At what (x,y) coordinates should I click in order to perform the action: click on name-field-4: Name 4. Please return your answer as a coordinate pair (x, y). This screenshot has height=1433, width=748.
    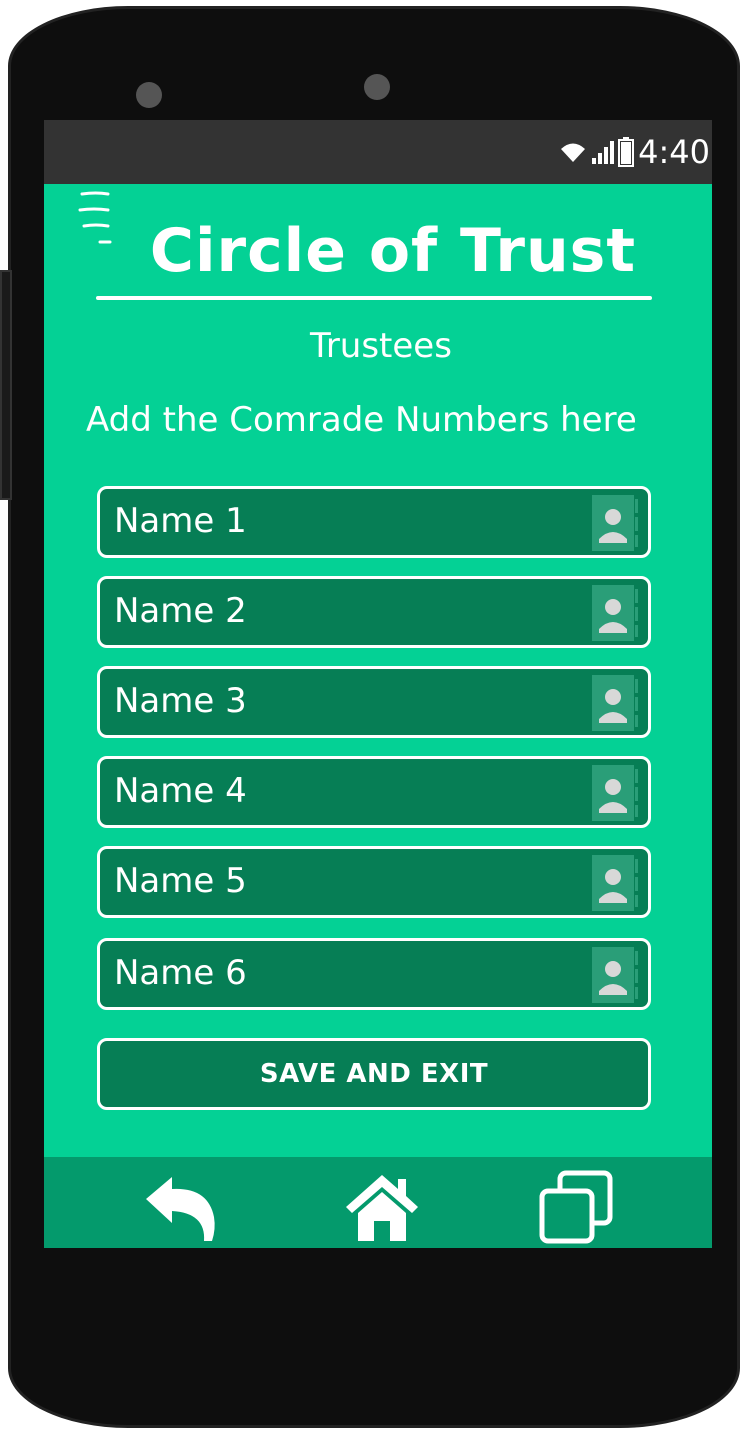
    Looking at the image, I should click on (374, 792).